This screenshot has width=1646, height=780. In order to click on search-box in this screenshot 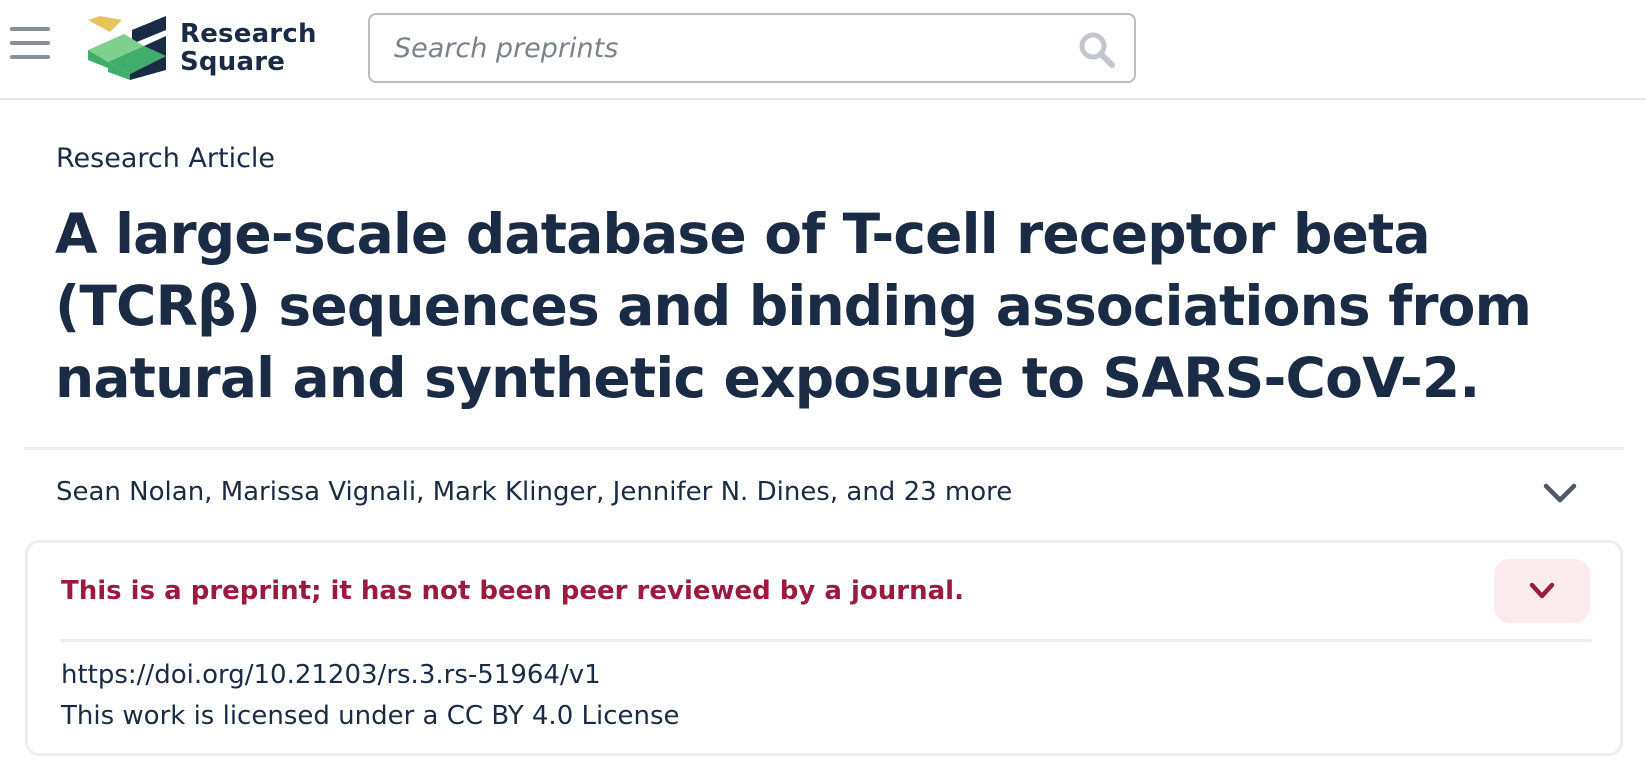, I will do `click(752, 48)`.